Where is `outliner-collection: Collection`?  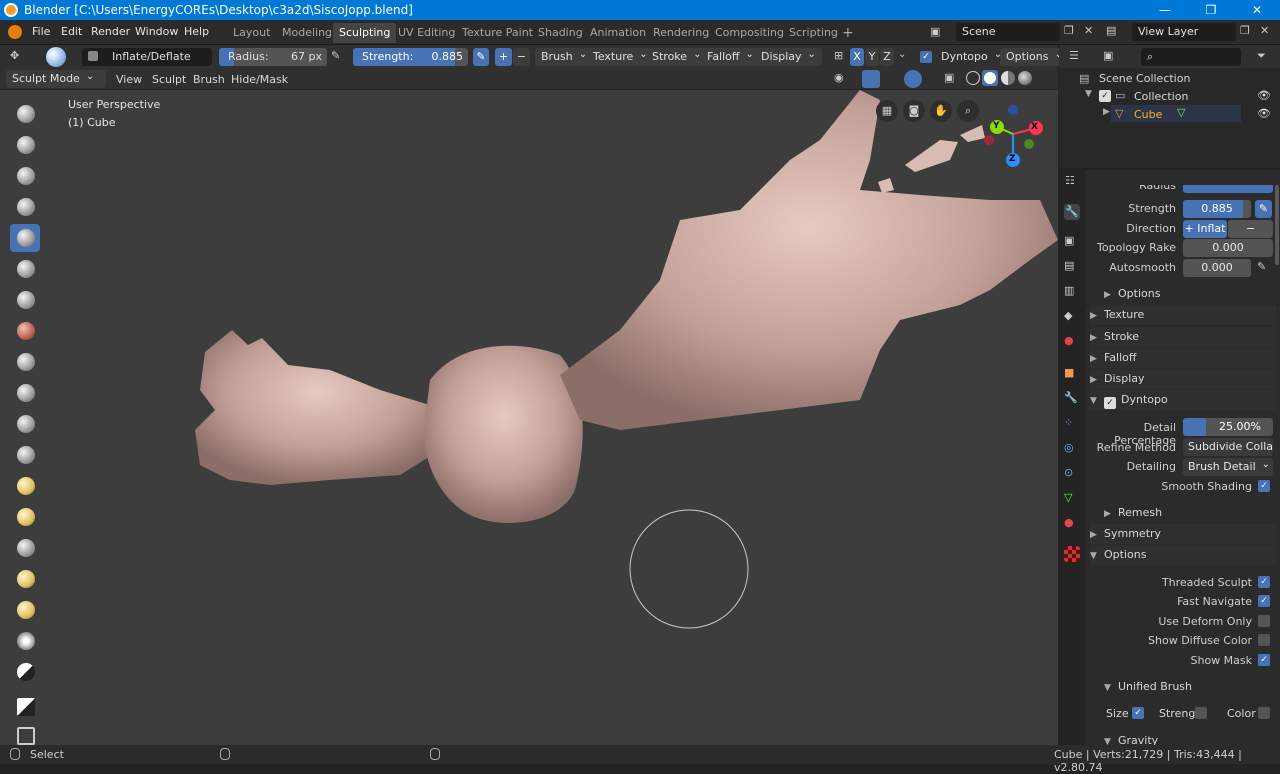
outliner-collection: Collection is located at coordinates (1161, 96).